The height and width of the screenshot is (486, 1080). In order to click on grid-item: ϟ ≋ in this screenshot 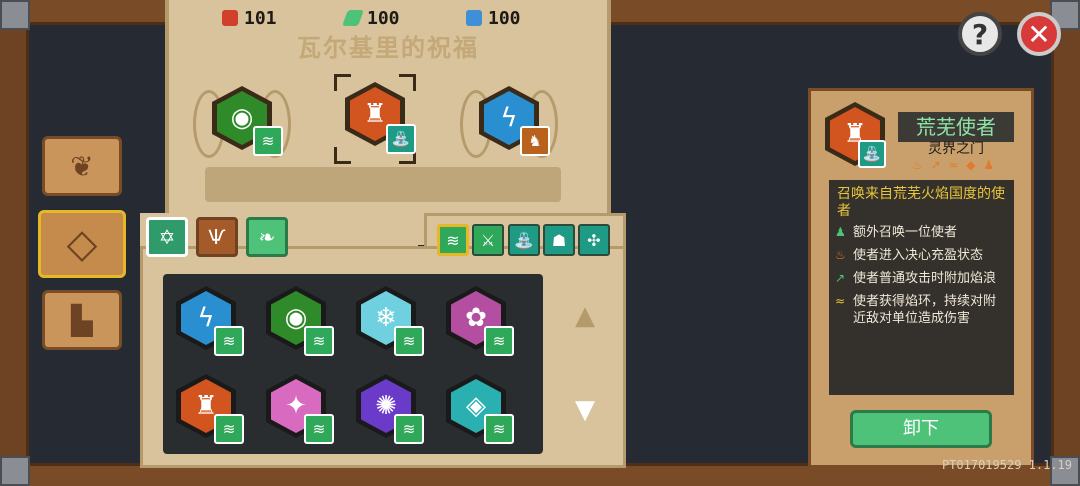, I will do `click(216, 328)`.